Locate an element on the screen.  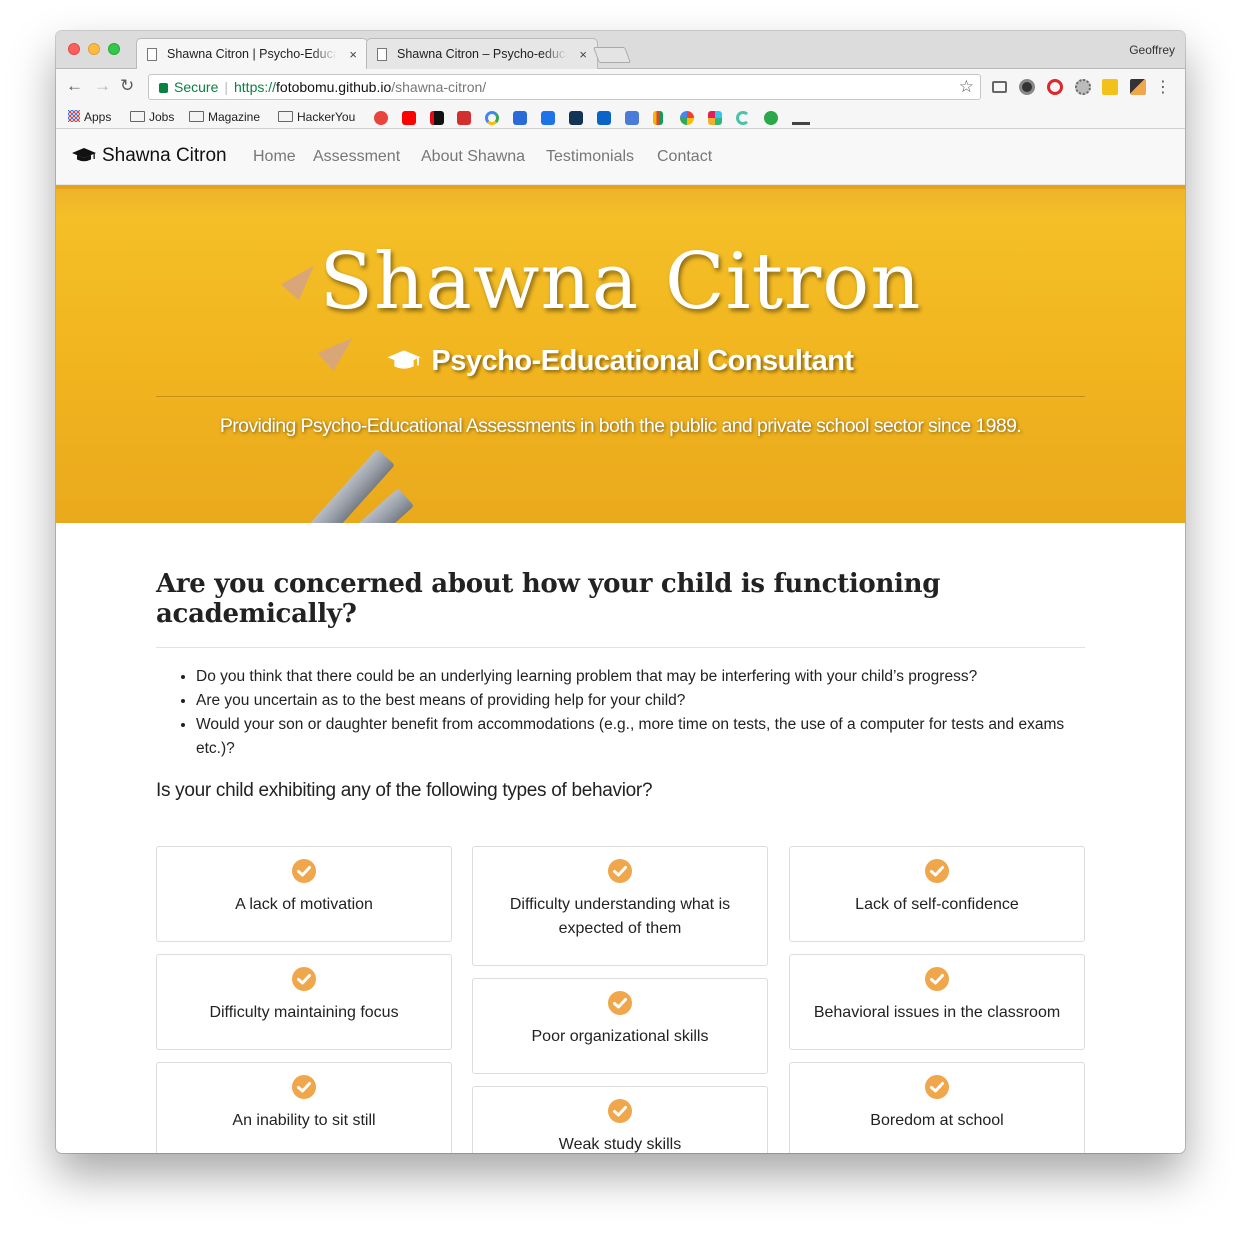
profile-name: Geoffrey is located at coordinates (1152, 50).